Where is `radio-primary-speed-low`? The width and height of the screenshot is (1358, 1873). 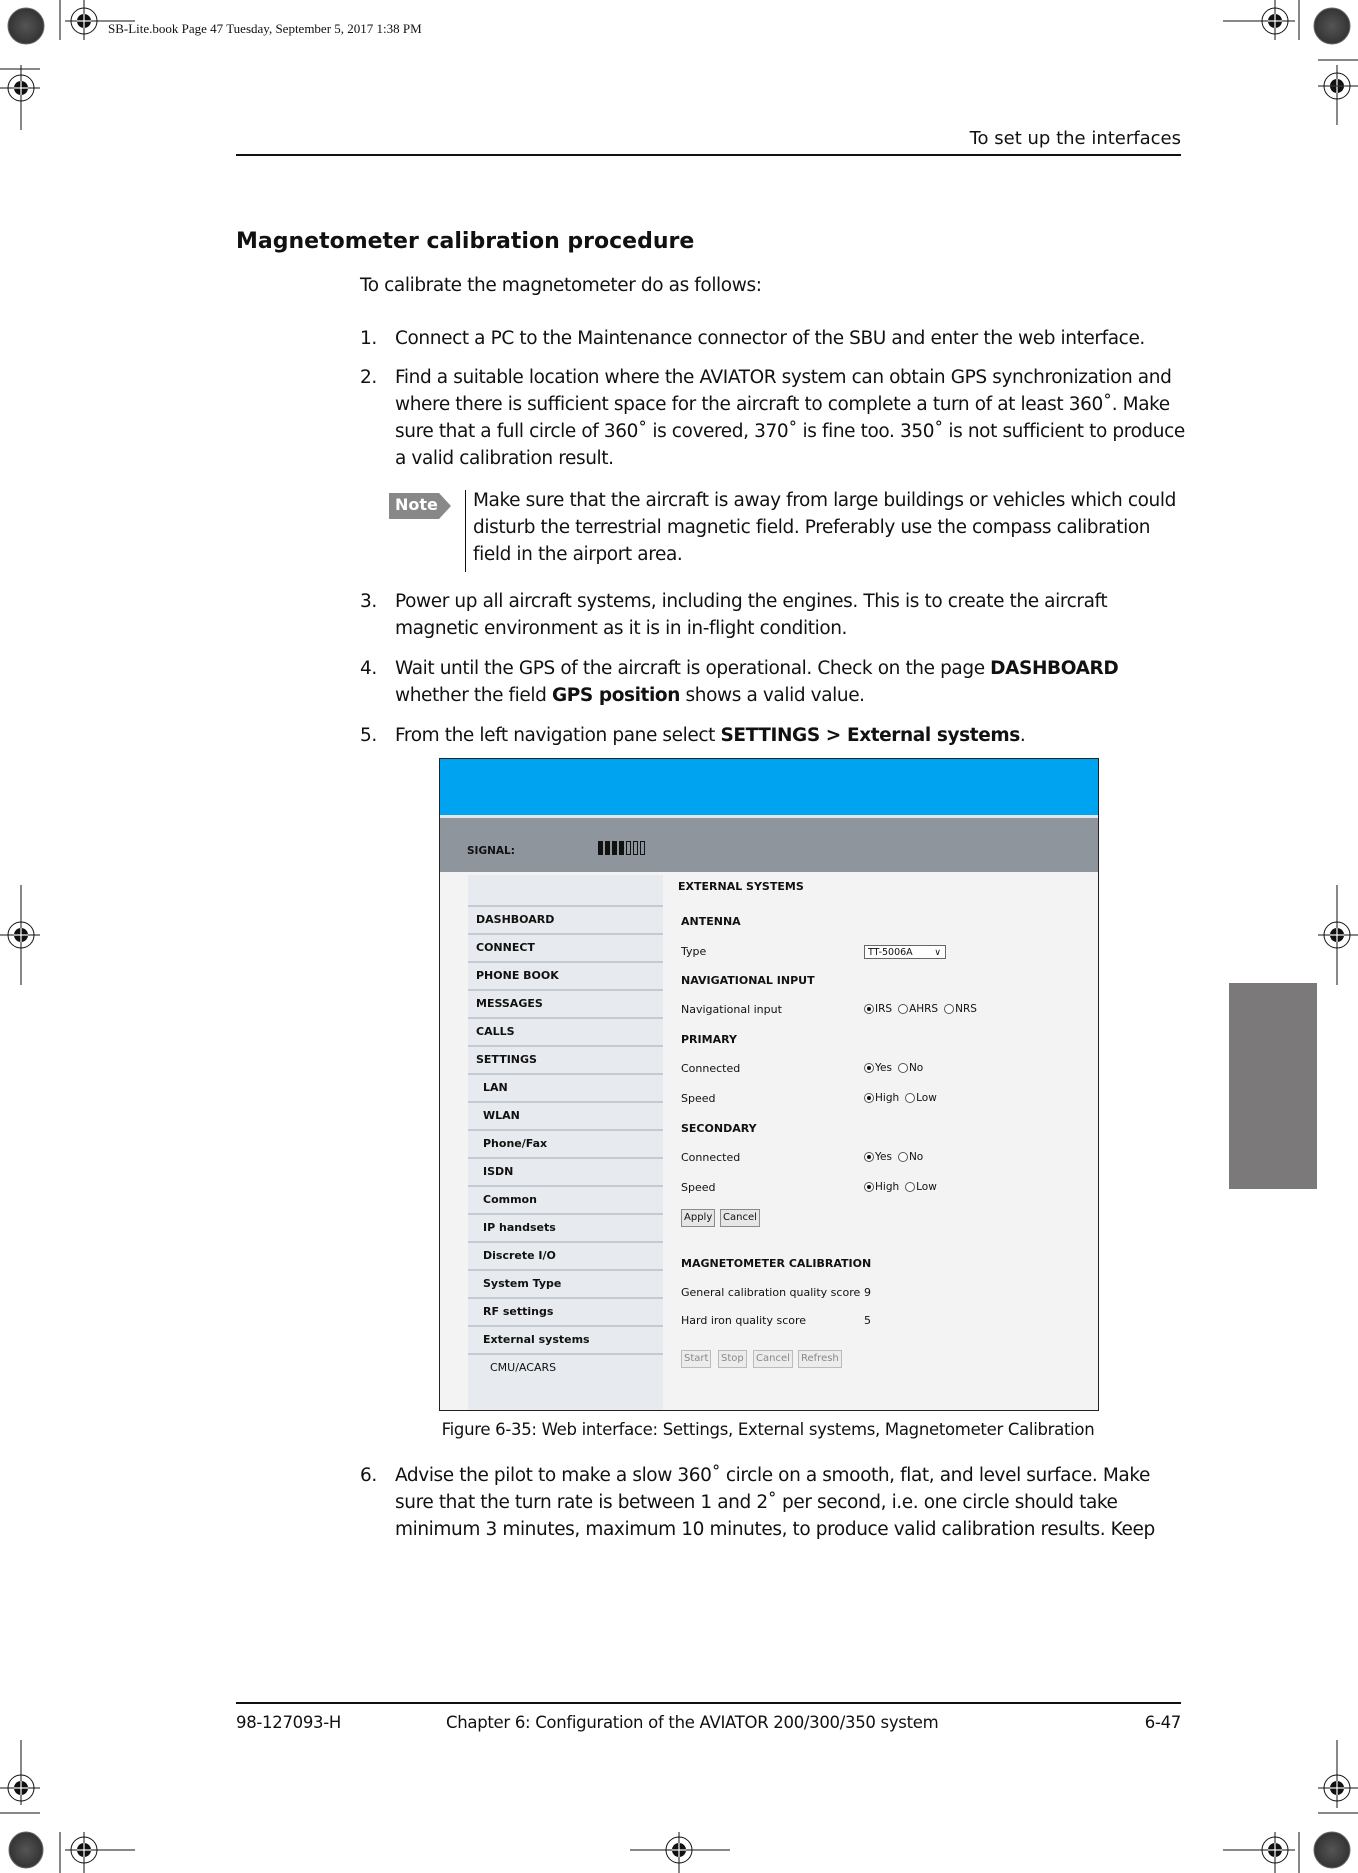
radio-primary-speed-low is located at coordinates (910, 1098).